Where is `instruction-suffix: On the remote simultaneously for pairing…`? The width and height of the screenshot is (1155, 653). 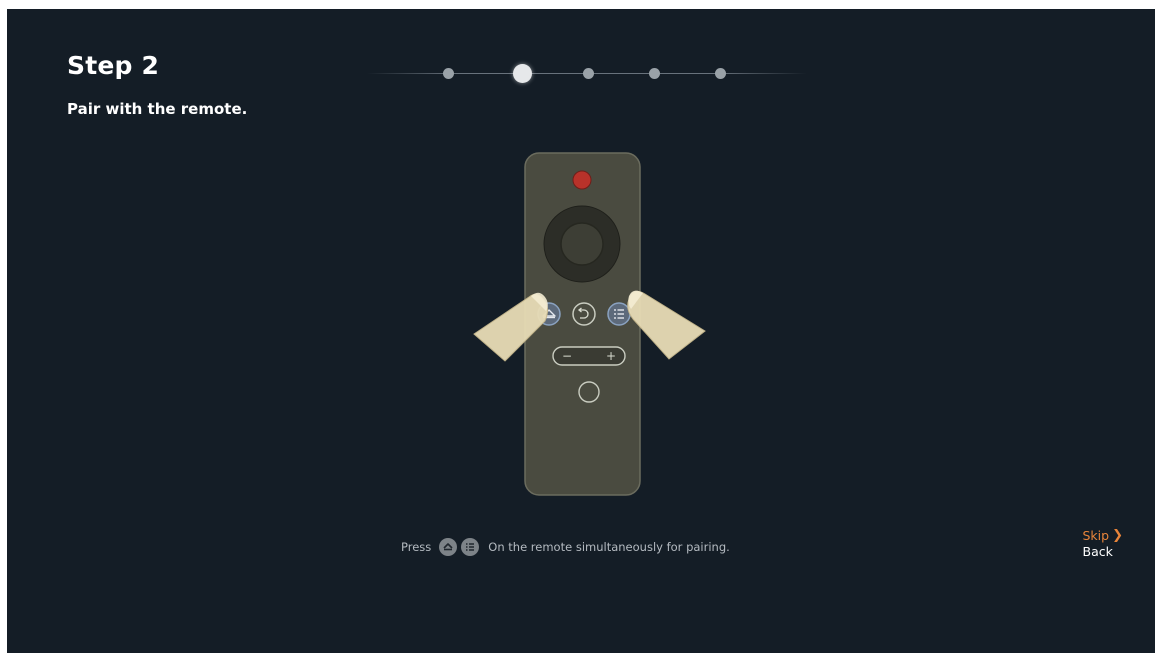
instruction-suffix: On the remote simultaneously for pairing… is located at coordinates (609, 547).